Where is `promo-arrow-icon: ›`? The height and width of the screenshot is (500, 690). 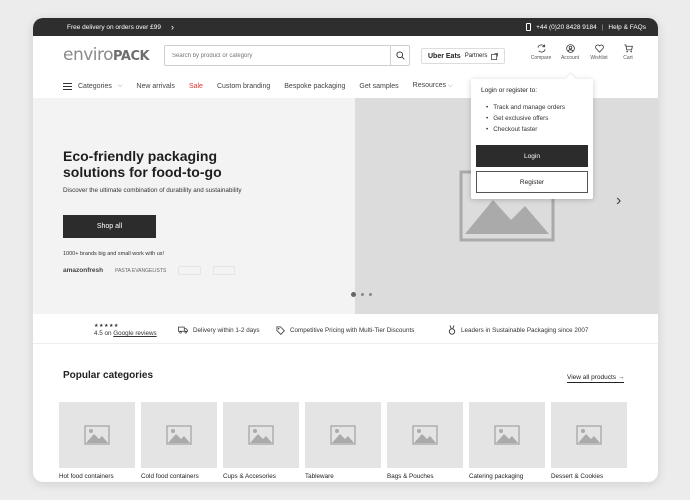 promo-arrow-icon: › is located at coordinates (172, 27).